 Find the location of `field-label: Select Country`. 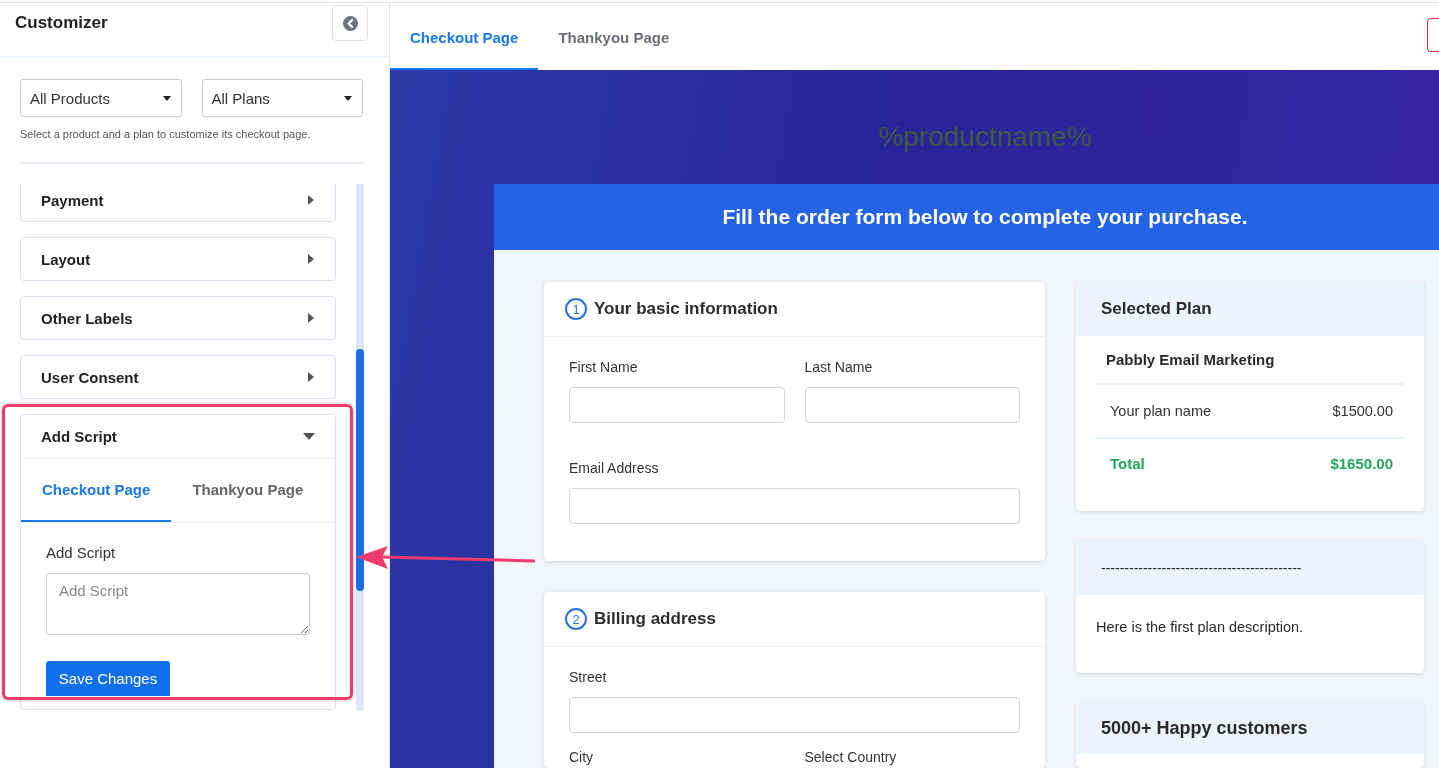

field-label: Select Country is located at coordinates (851, 757).